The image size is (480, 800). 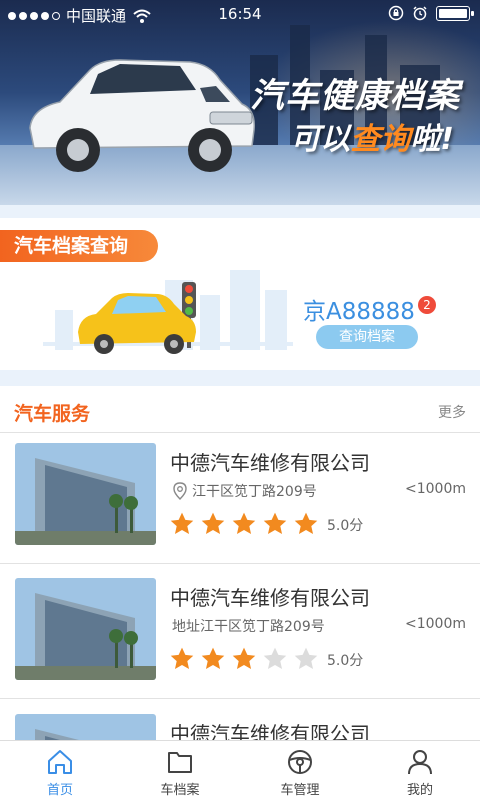 What do you see at coordinates (60, 762) in the screenshot?
I see `home-icon` at bounding box center [60, 762].